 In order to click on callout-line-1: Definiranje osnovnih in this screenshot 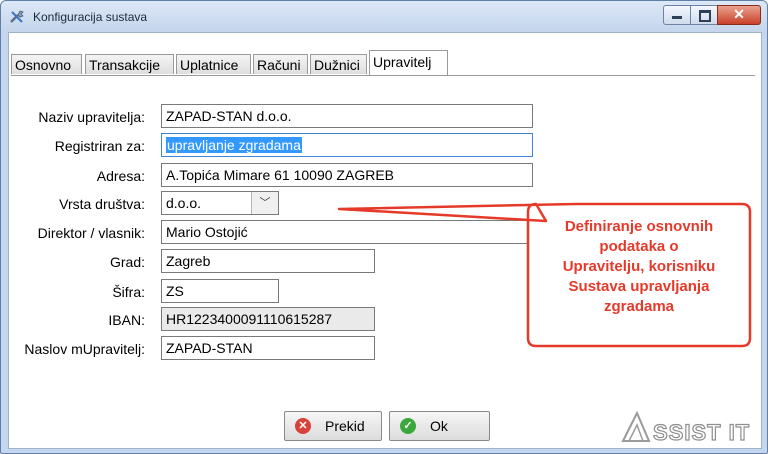, I will do `click(639, 226)`.